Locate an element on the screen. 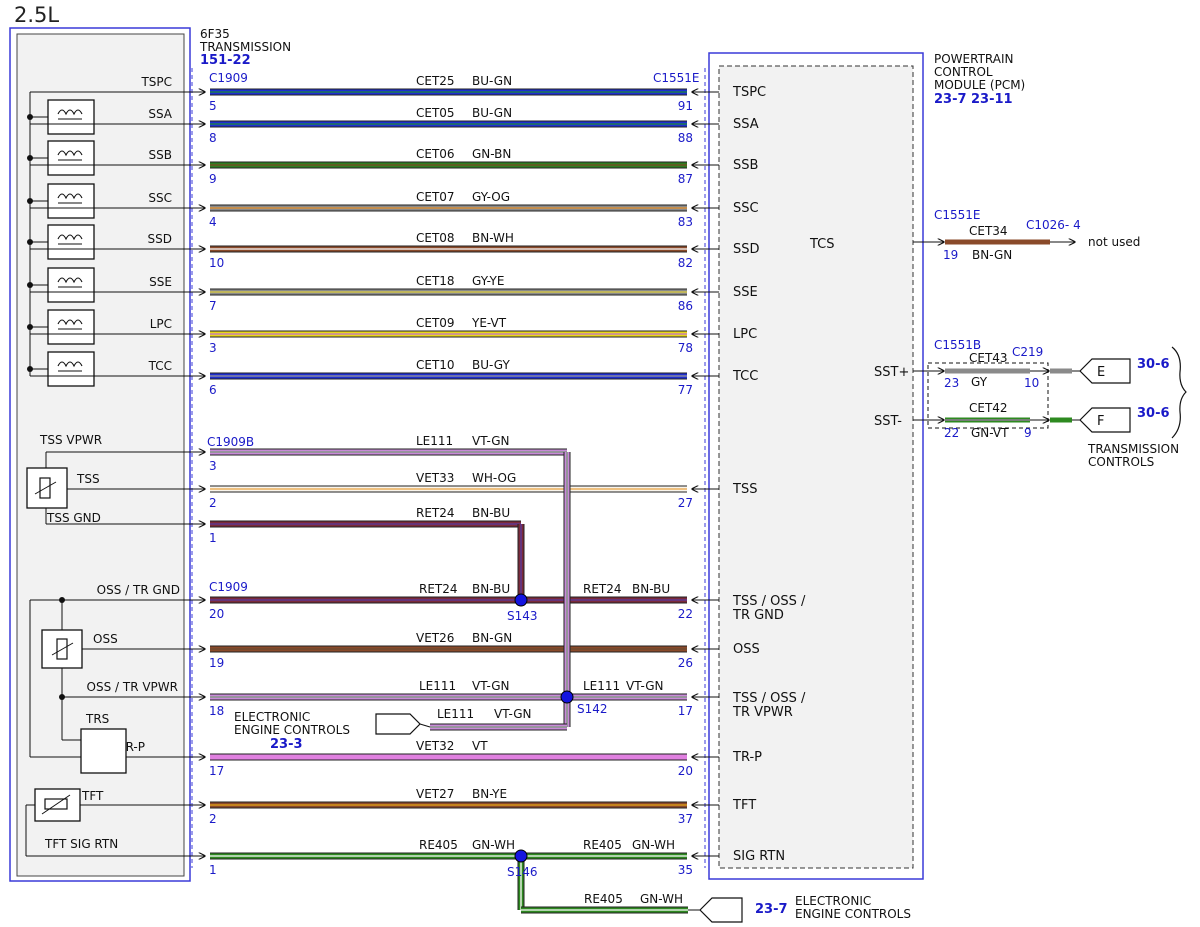 The image size is (1200, 927). le111-stub-lead is located at coordinates (425, 725).